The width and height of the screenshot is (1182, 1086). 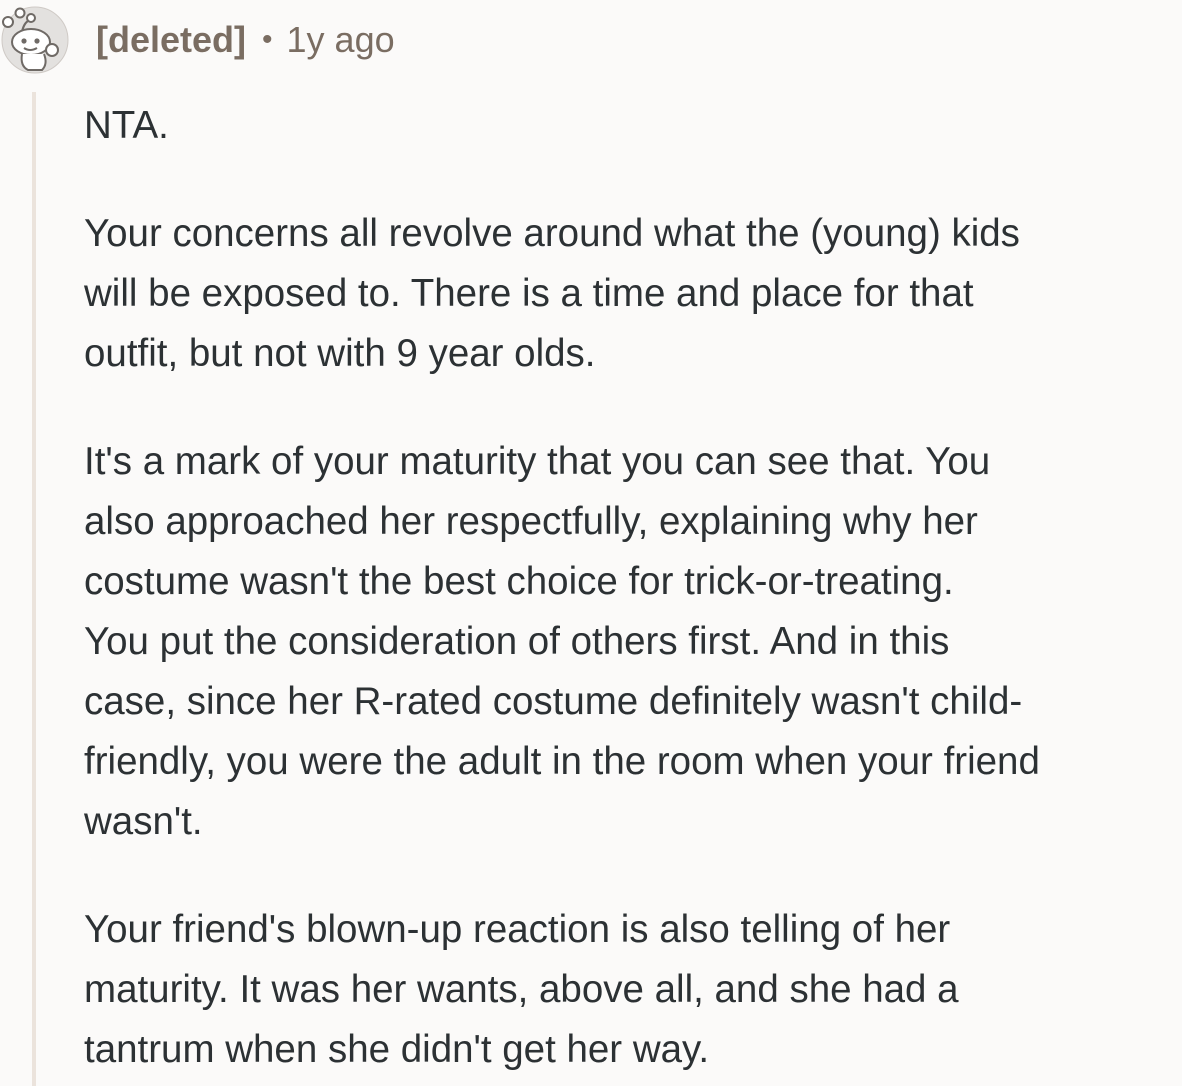 I want to click on deleted-user-snoo-icon, so click(x=35, y=40).